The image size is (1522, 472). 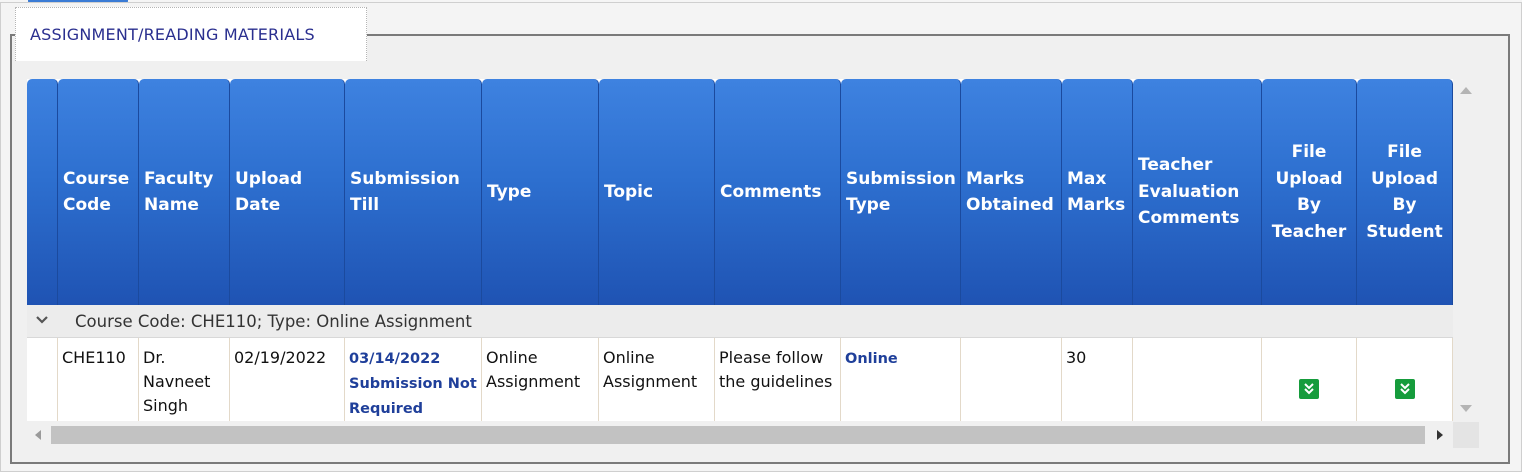 What do you see at coordinates (1011, 379) in the screenshot?
I see `cell-marks-obtained` at bounding box center [1011, 379].